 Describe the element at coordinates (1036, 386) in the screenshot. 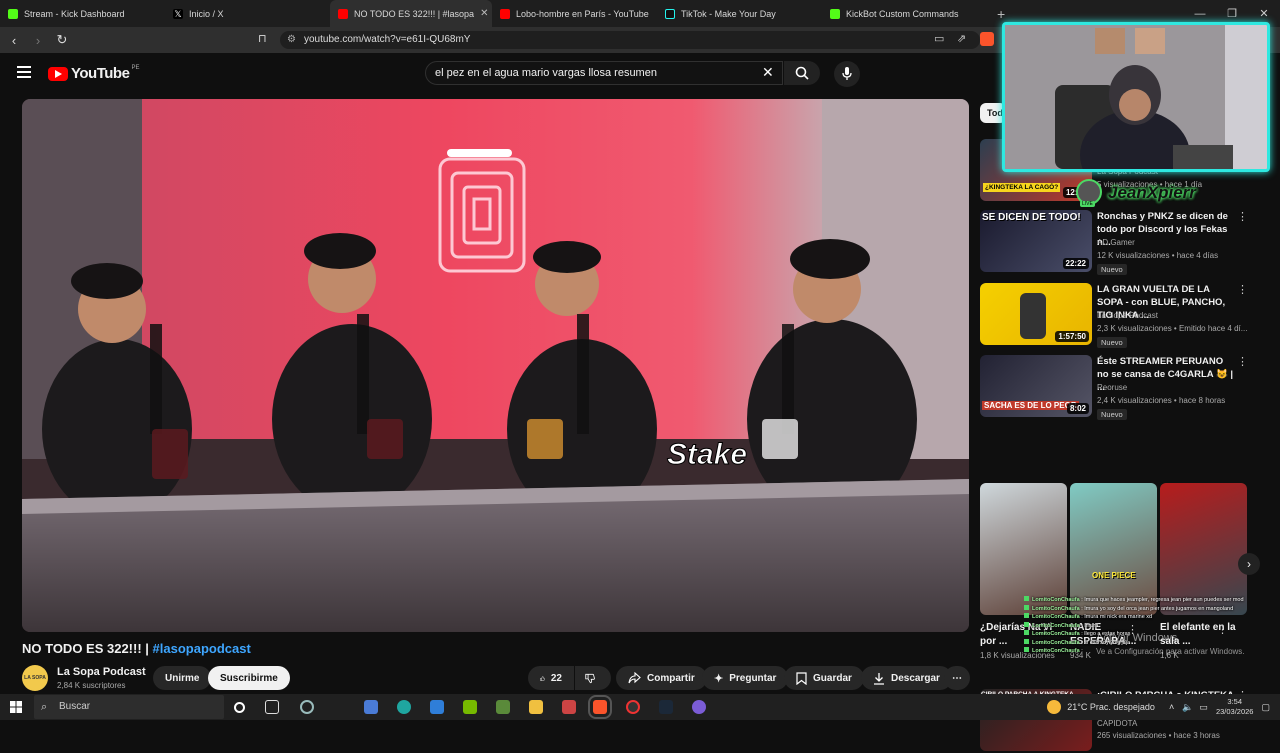

I see `video-thumbnail: SACHA ES DE LO PEOR 8:02` at that location.